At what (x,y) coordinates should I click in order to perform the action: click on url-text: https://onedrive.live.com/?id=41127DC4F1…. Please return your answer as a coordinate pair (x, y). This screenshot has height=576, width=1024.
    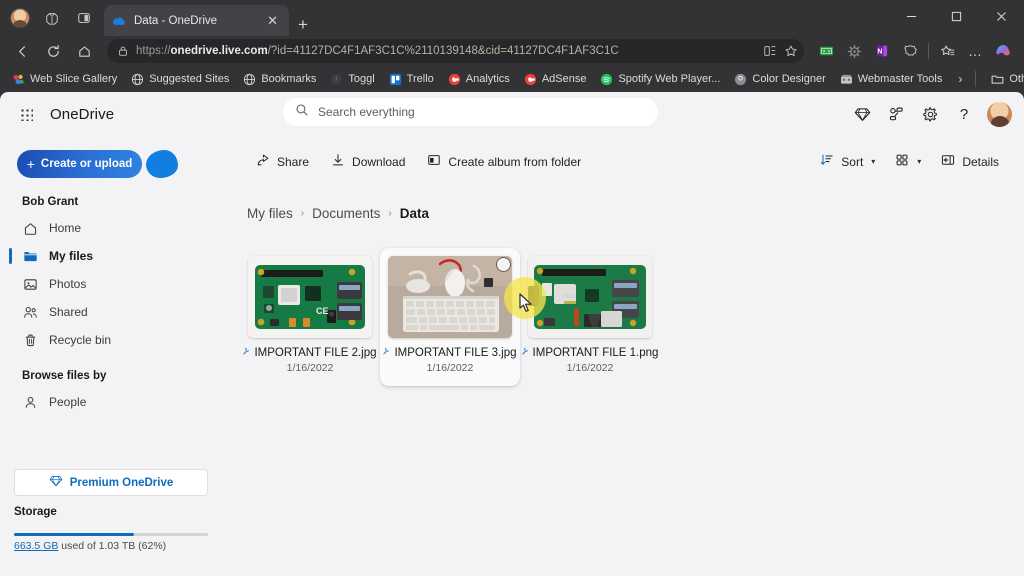
    Looking at the image, I should click on (377, 51).